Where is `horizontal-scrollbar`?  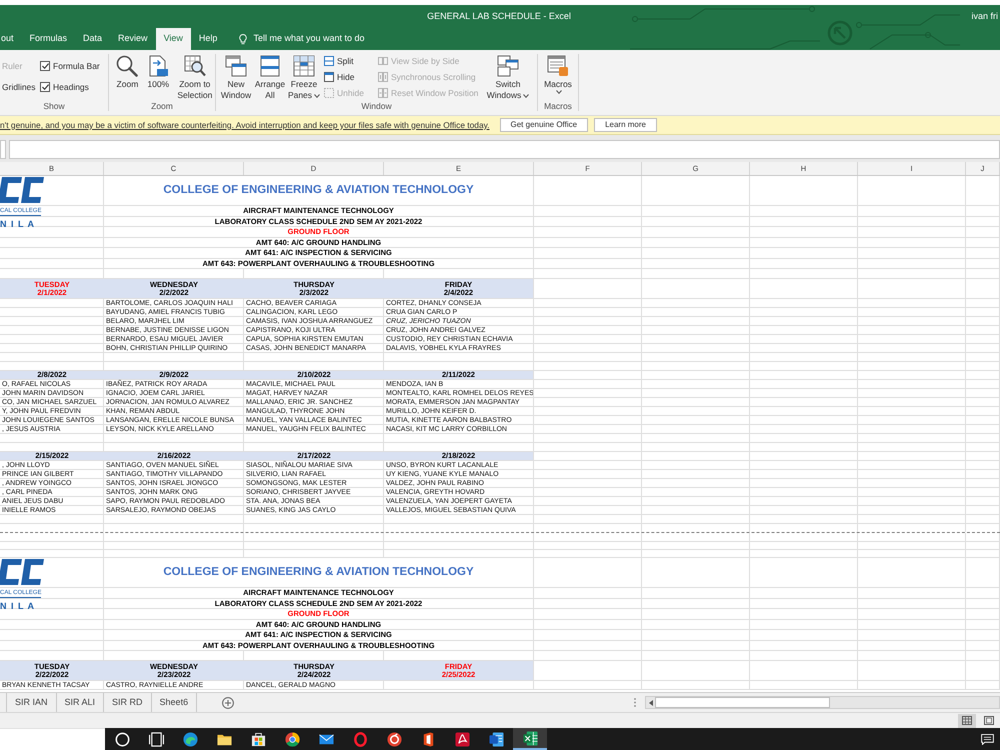 horizontal-scrollbar is located at coordinates (822, 702).